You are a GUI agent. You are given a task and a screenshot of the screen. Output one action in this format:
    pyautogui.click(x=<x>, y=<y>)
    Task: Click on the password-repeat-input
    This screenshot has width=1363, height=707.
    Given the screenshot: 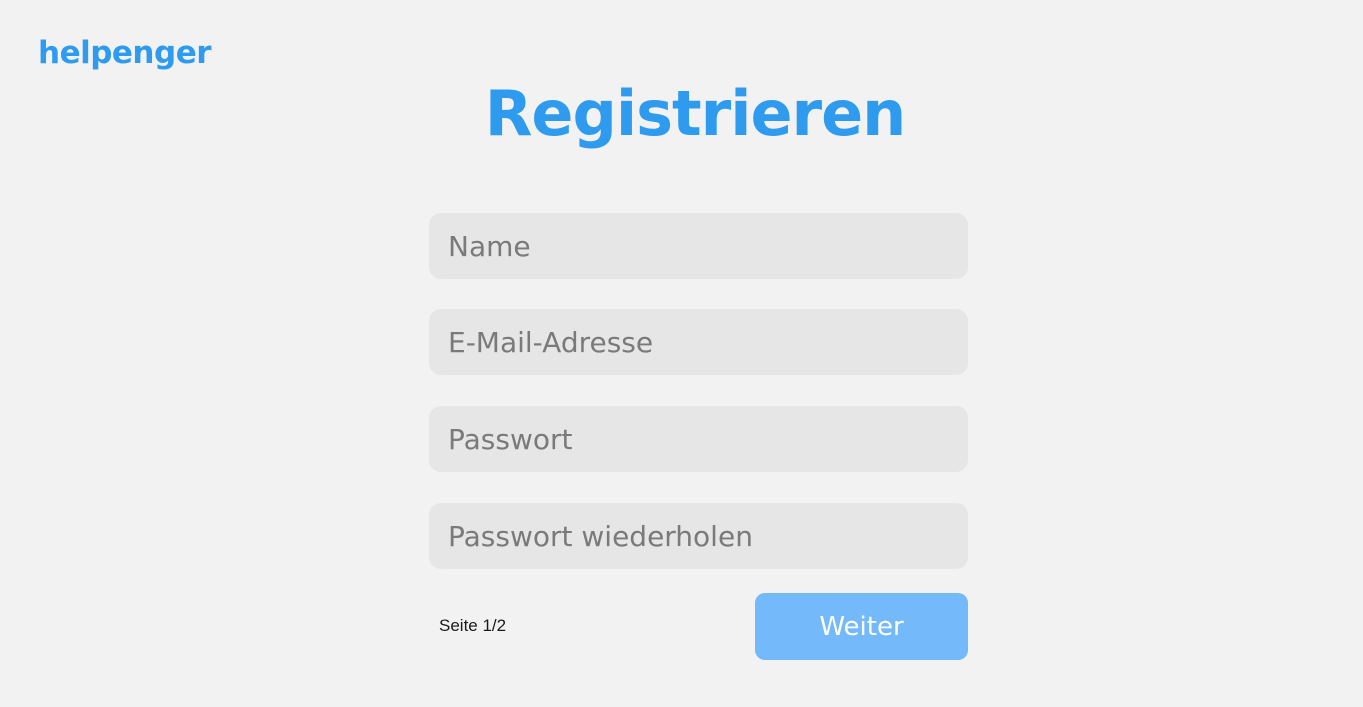 What is the action you would take?
    pyautogui.click(x=698, y=536)
    